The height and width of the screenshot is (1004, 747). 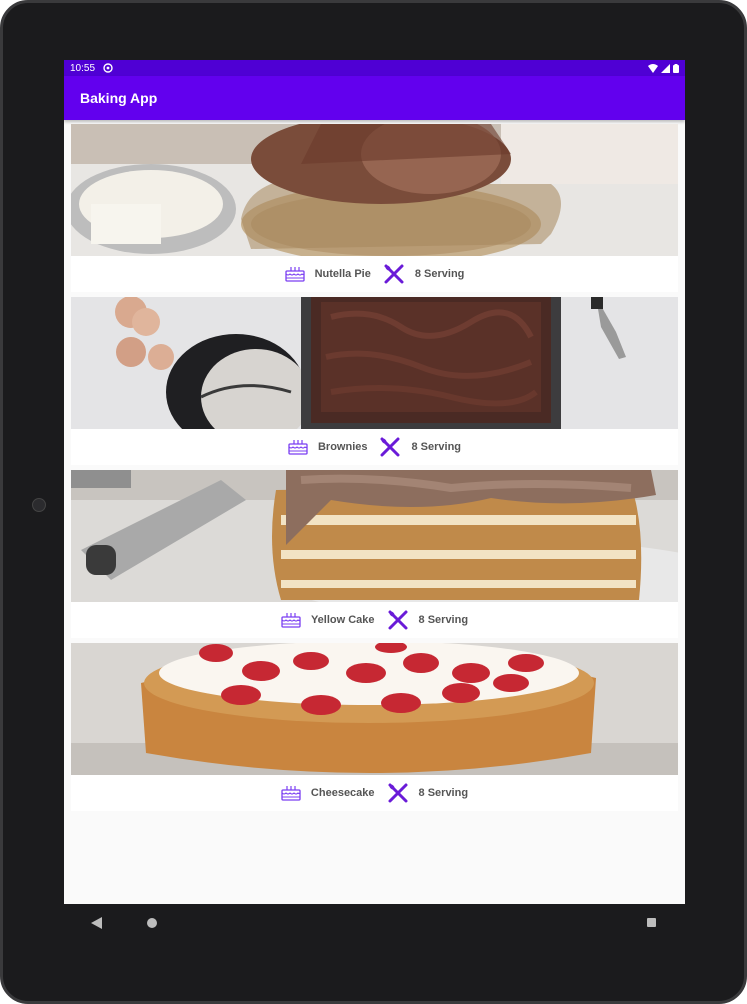 I want to click on sync-icon, so click(x=108, y=68).